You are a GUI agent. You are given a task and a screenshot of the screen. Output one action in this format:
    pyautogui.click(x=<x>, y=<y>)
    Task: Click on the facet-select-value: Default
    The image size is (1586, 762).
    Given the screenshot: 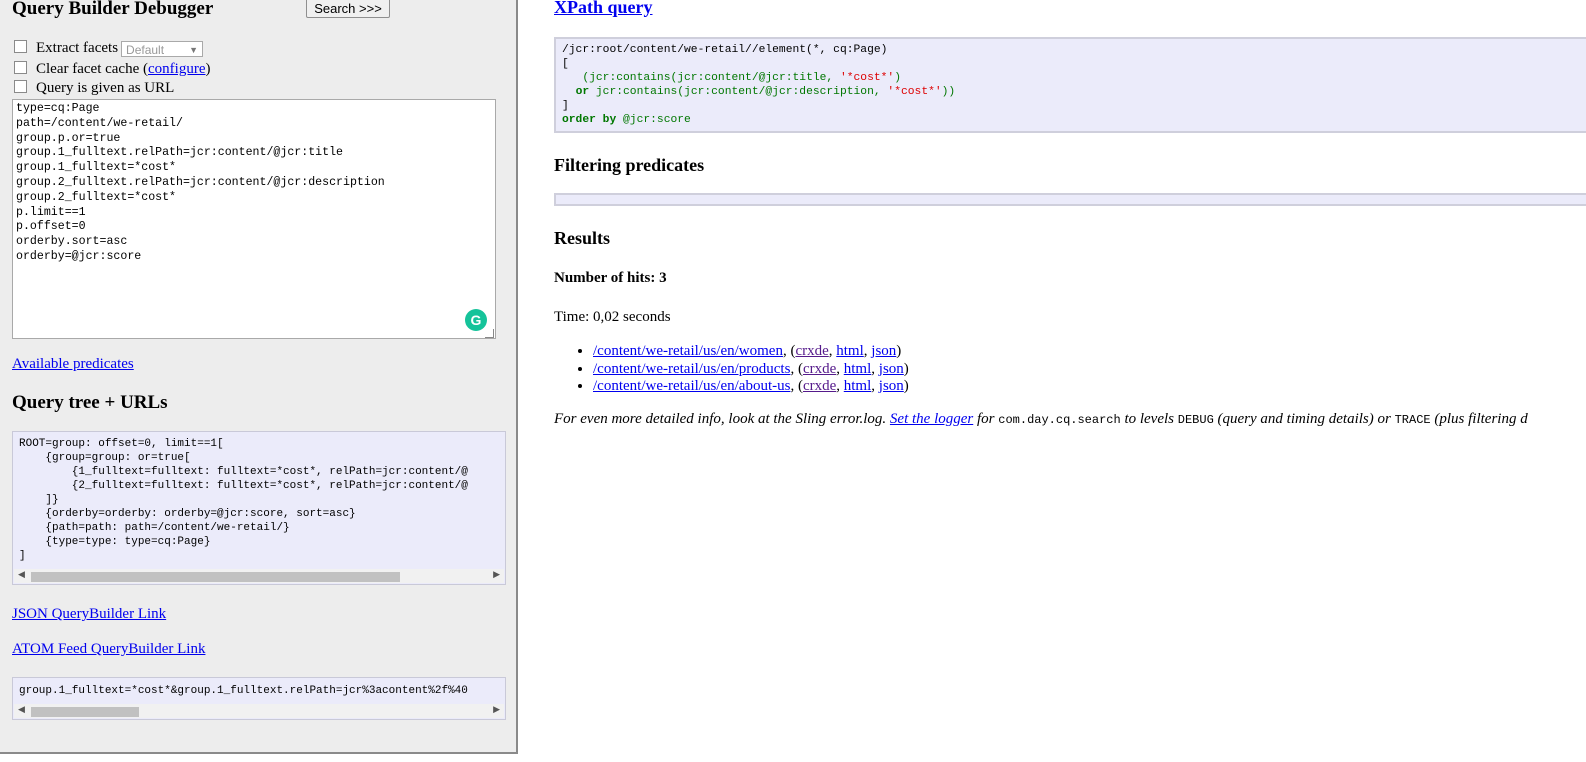 What is the action you would take?
    pyautogui.click(x=145, y=49)
    